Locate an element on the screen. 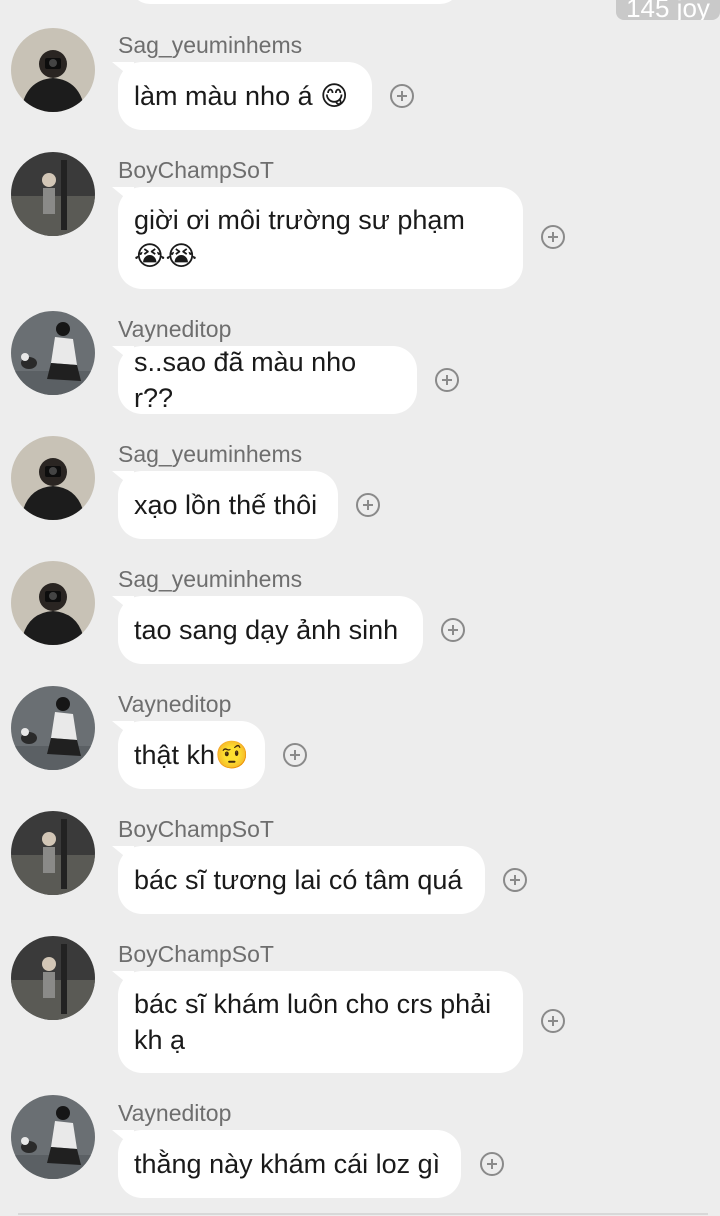 The height and width of the screenshot is (1216, 720). reaction-count-badge: 145 joy is located at coordinates (668, 10).